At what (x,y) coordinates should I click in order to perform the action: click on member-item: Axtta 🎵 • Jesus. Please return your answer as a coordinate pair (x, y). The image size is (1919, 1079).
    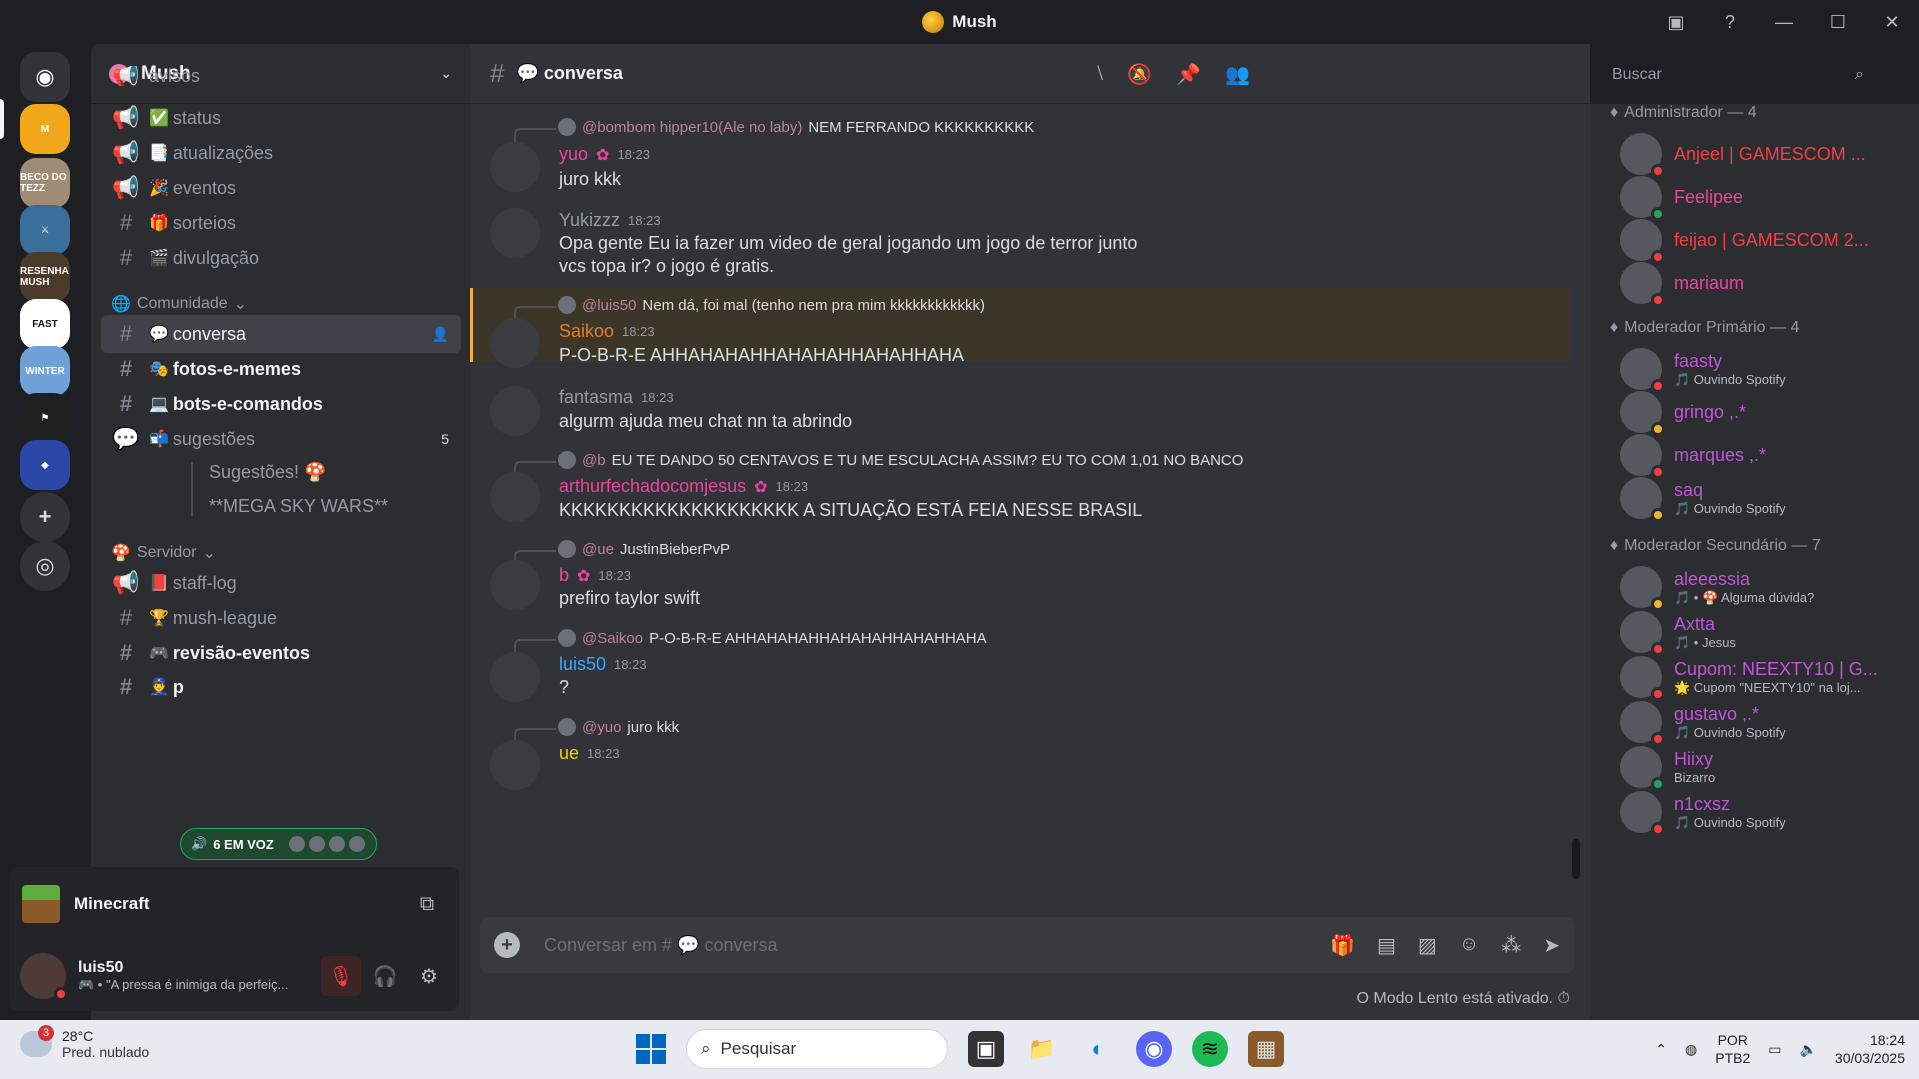
    Looking at the image, I should click on (1765, 632).